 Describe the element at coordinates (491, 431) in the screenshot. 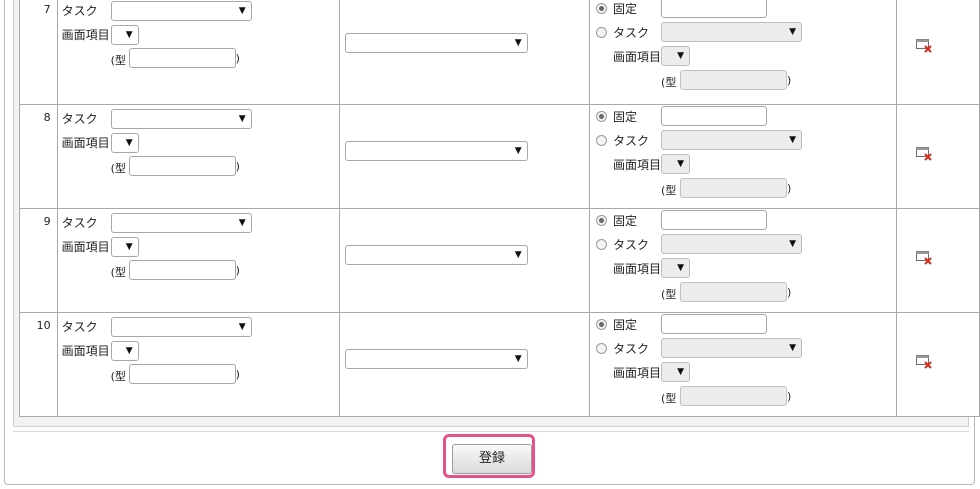

I see `footer-divider` at that location.